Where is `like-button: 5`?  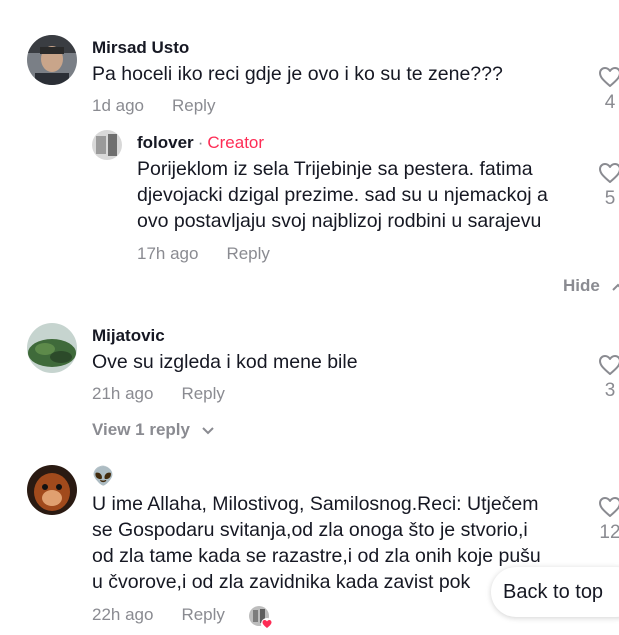 like-button: 5 is located at coordinates (608, 186).